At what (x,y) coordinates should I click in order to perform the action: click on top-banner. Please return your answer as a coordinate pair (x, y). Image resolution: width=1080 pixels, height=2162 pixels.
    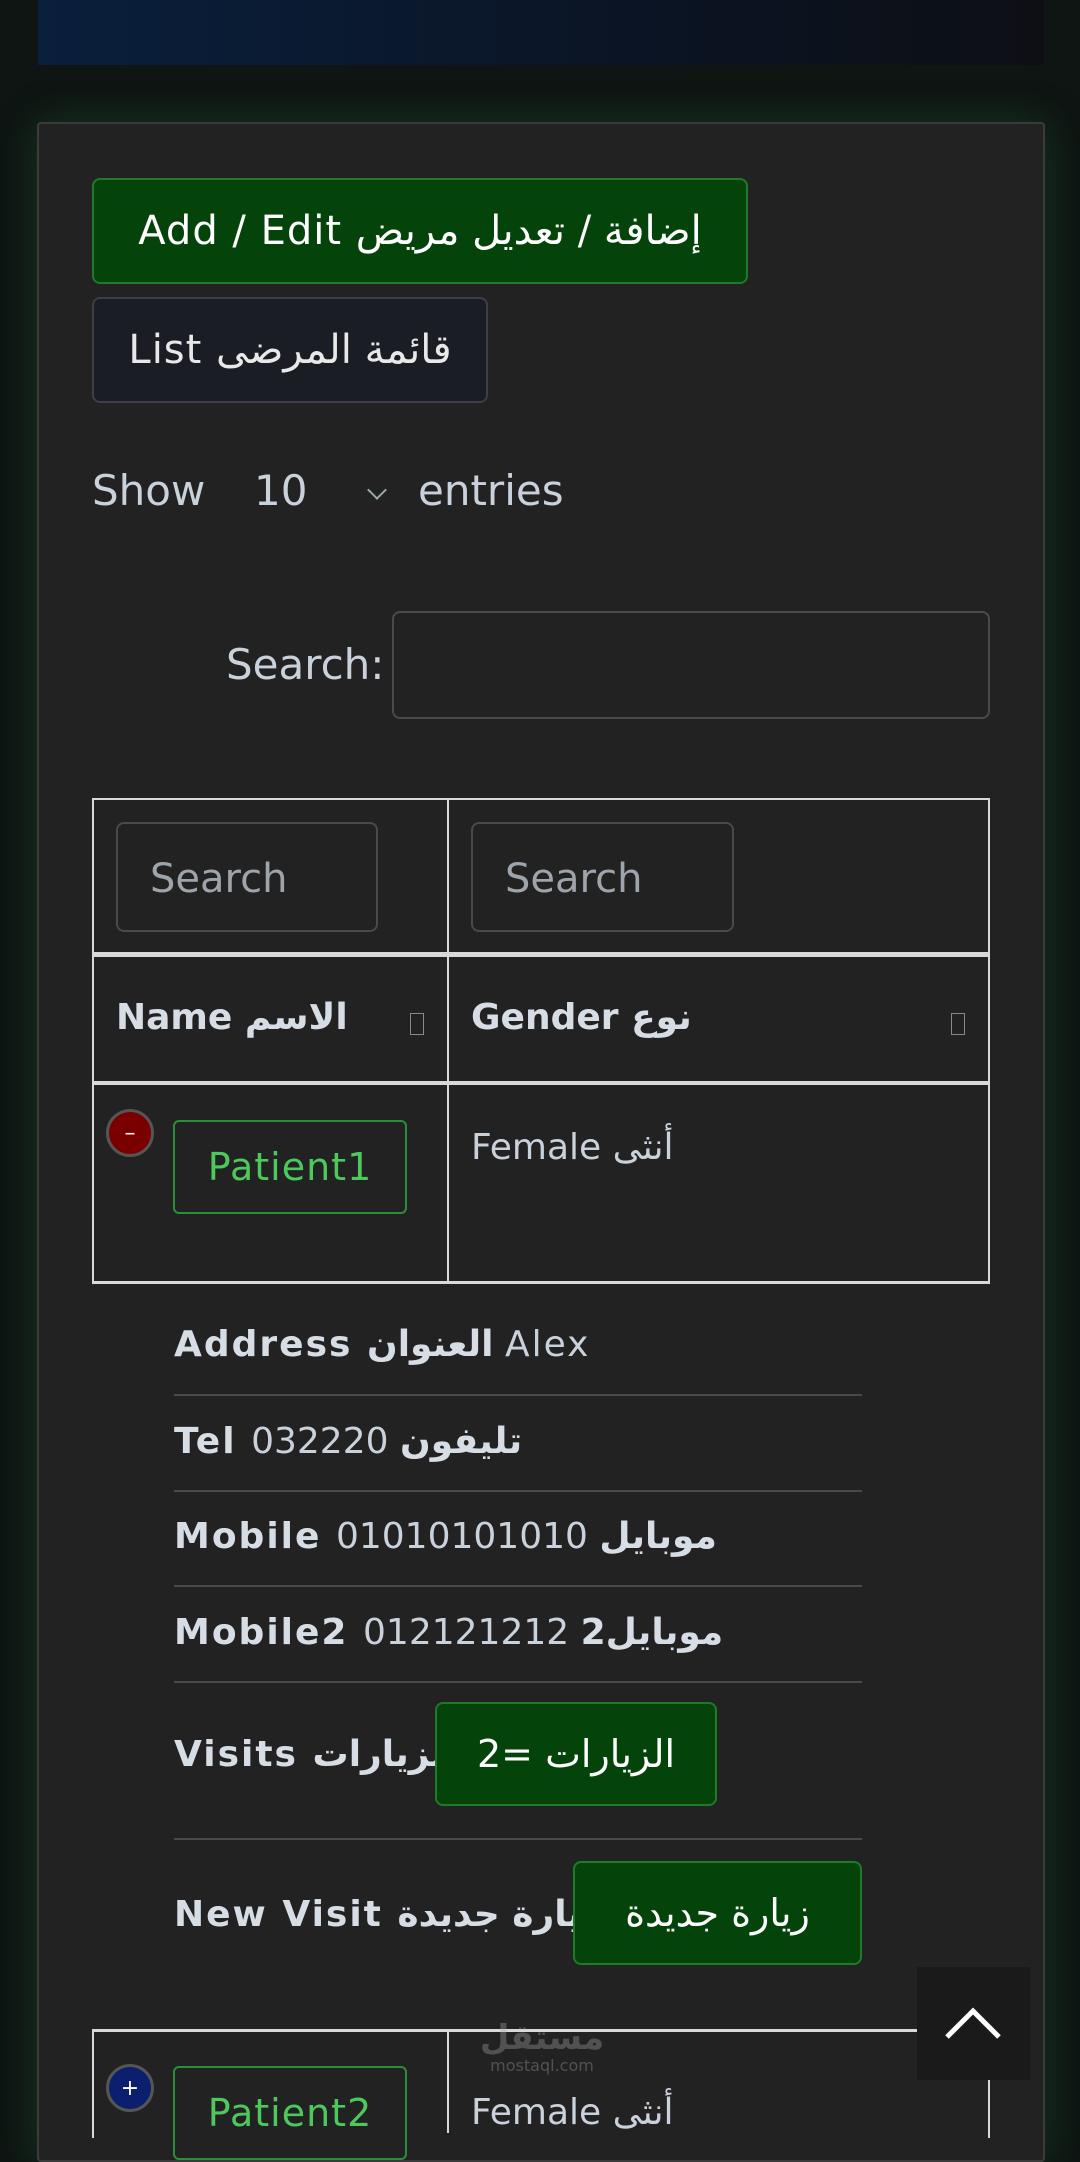
    Looking at the image, I should click on (541, 32).